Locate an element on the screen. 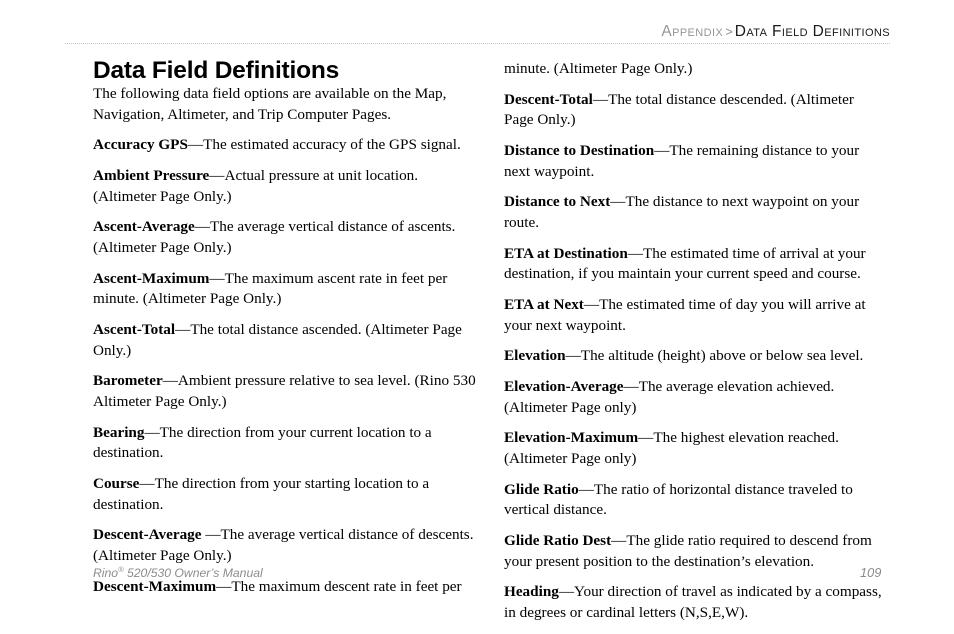  definition-term: Heading is located at coordinates (531, 592).